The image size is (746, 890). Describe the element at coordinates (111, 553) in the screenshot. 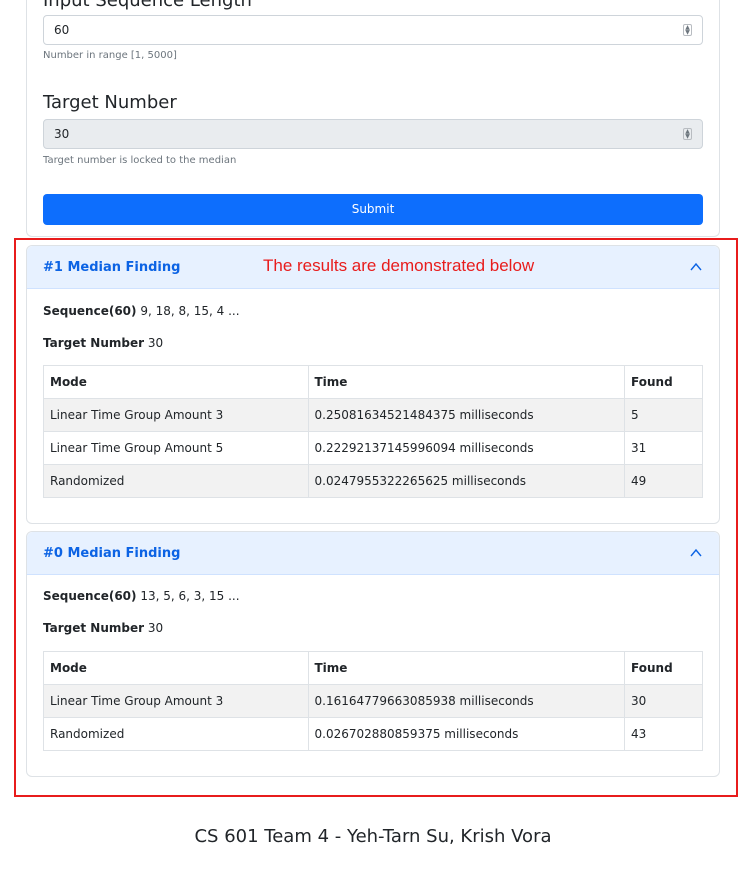

I see `accordion-title: #0 Median Finding` at that location.